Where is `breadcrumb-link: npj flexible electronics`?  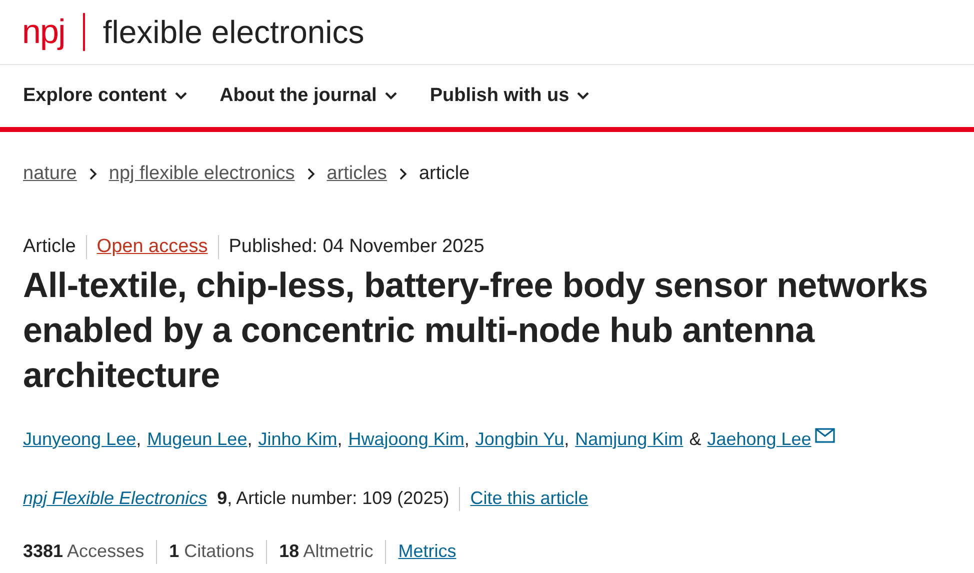 breadcrumb-link: npj flexible electronics is located at coordinates (201, 174).